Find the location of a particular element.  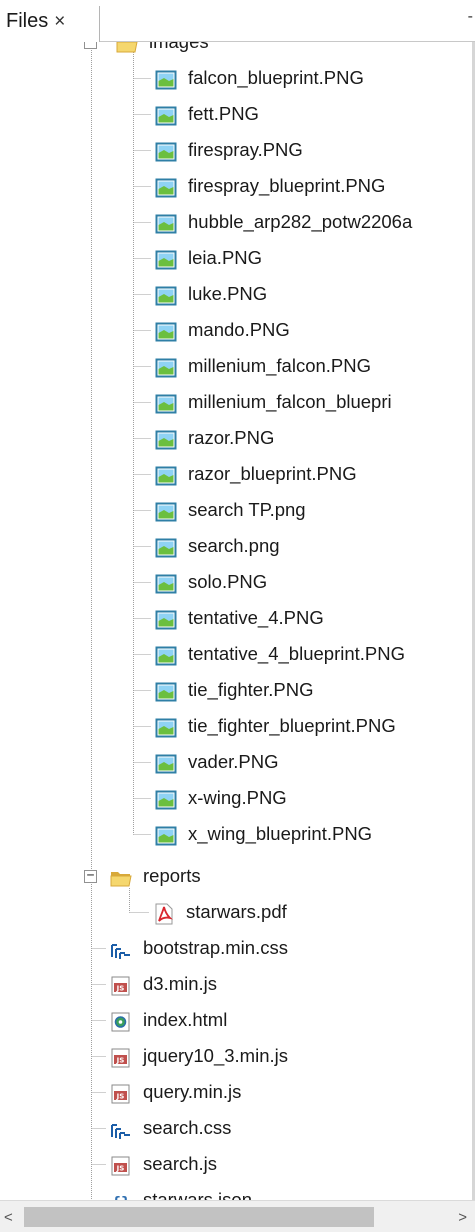

node-label: tentative_4.PNG is located at coordinates (256, 617).